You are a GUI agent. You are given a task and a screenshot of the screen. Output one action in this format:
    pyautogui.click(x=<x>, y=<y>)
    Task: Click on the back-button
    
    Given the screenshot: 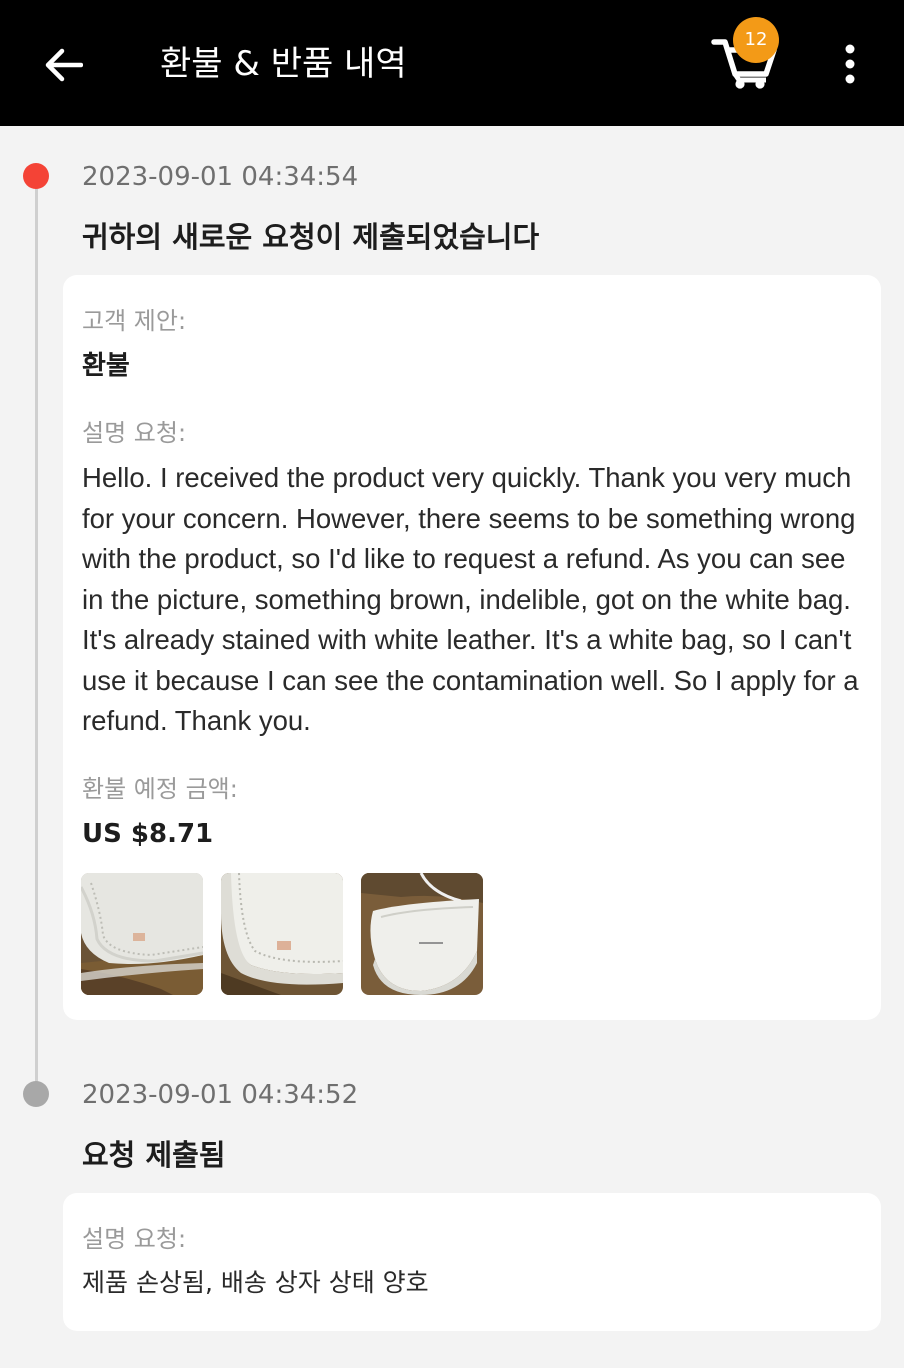 What is the action you would take?
    pyautogui.click(x=63, y=65)
    